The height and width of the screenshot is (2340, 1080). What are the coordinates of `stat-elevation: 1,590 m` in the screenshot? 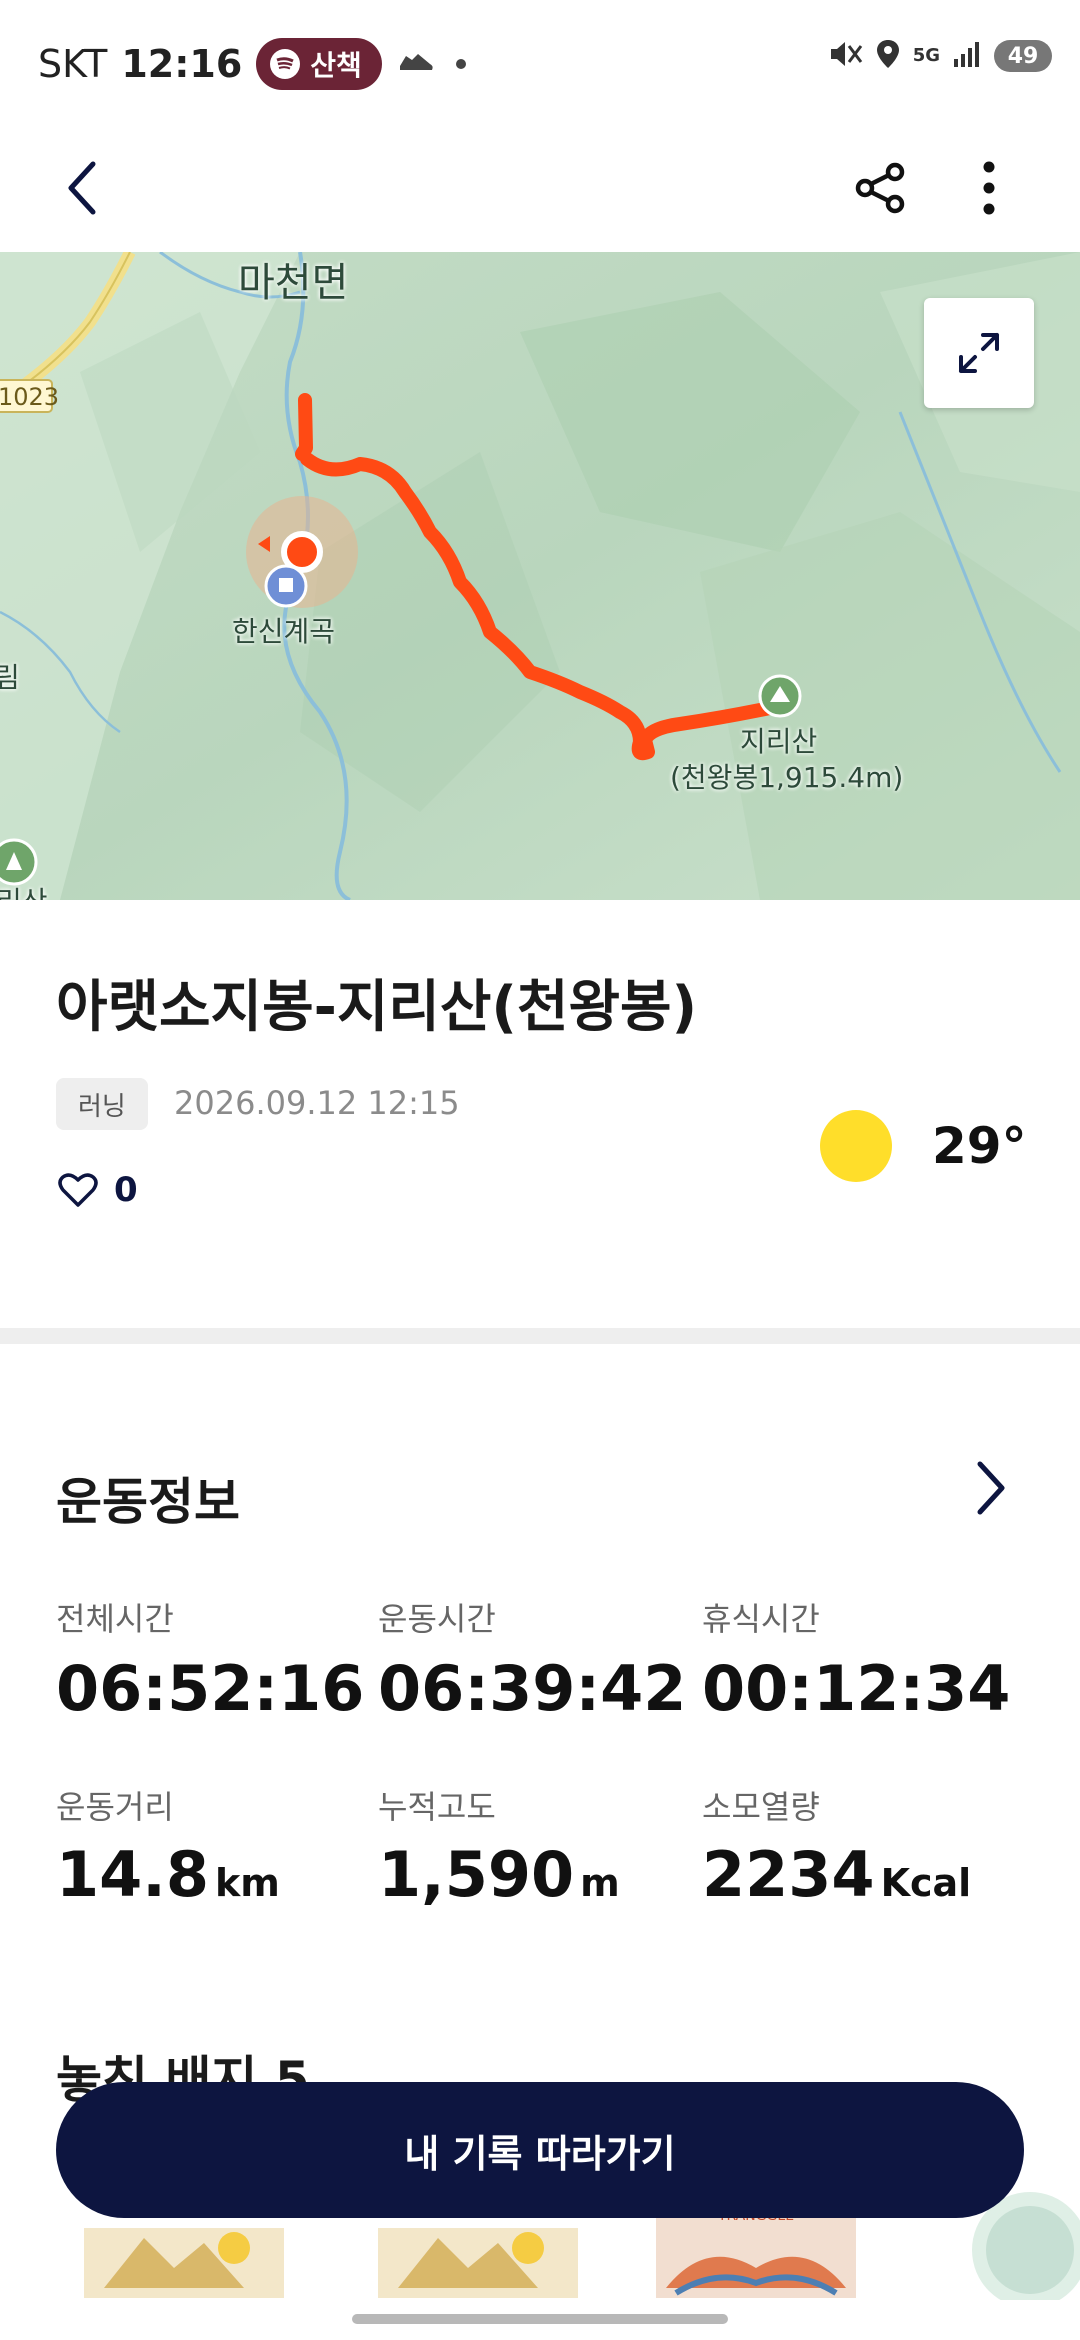 It's located at (499, 1874).